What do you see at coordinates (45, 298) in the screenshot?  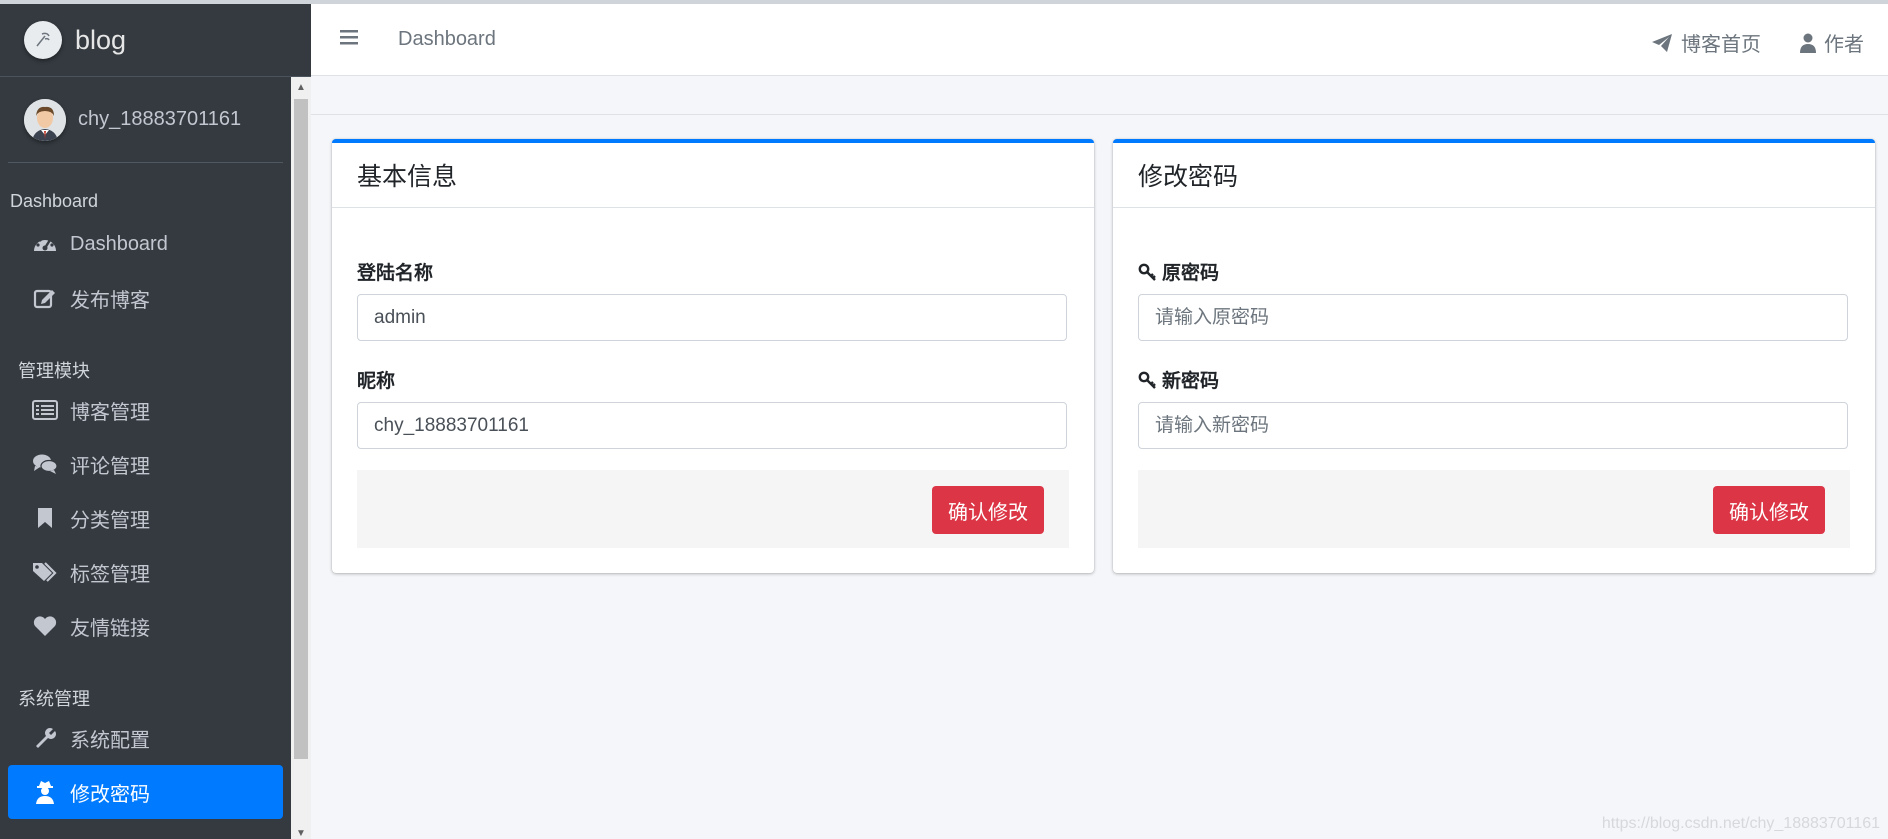 I see `edit-icon` at bounding box center [45, 298].